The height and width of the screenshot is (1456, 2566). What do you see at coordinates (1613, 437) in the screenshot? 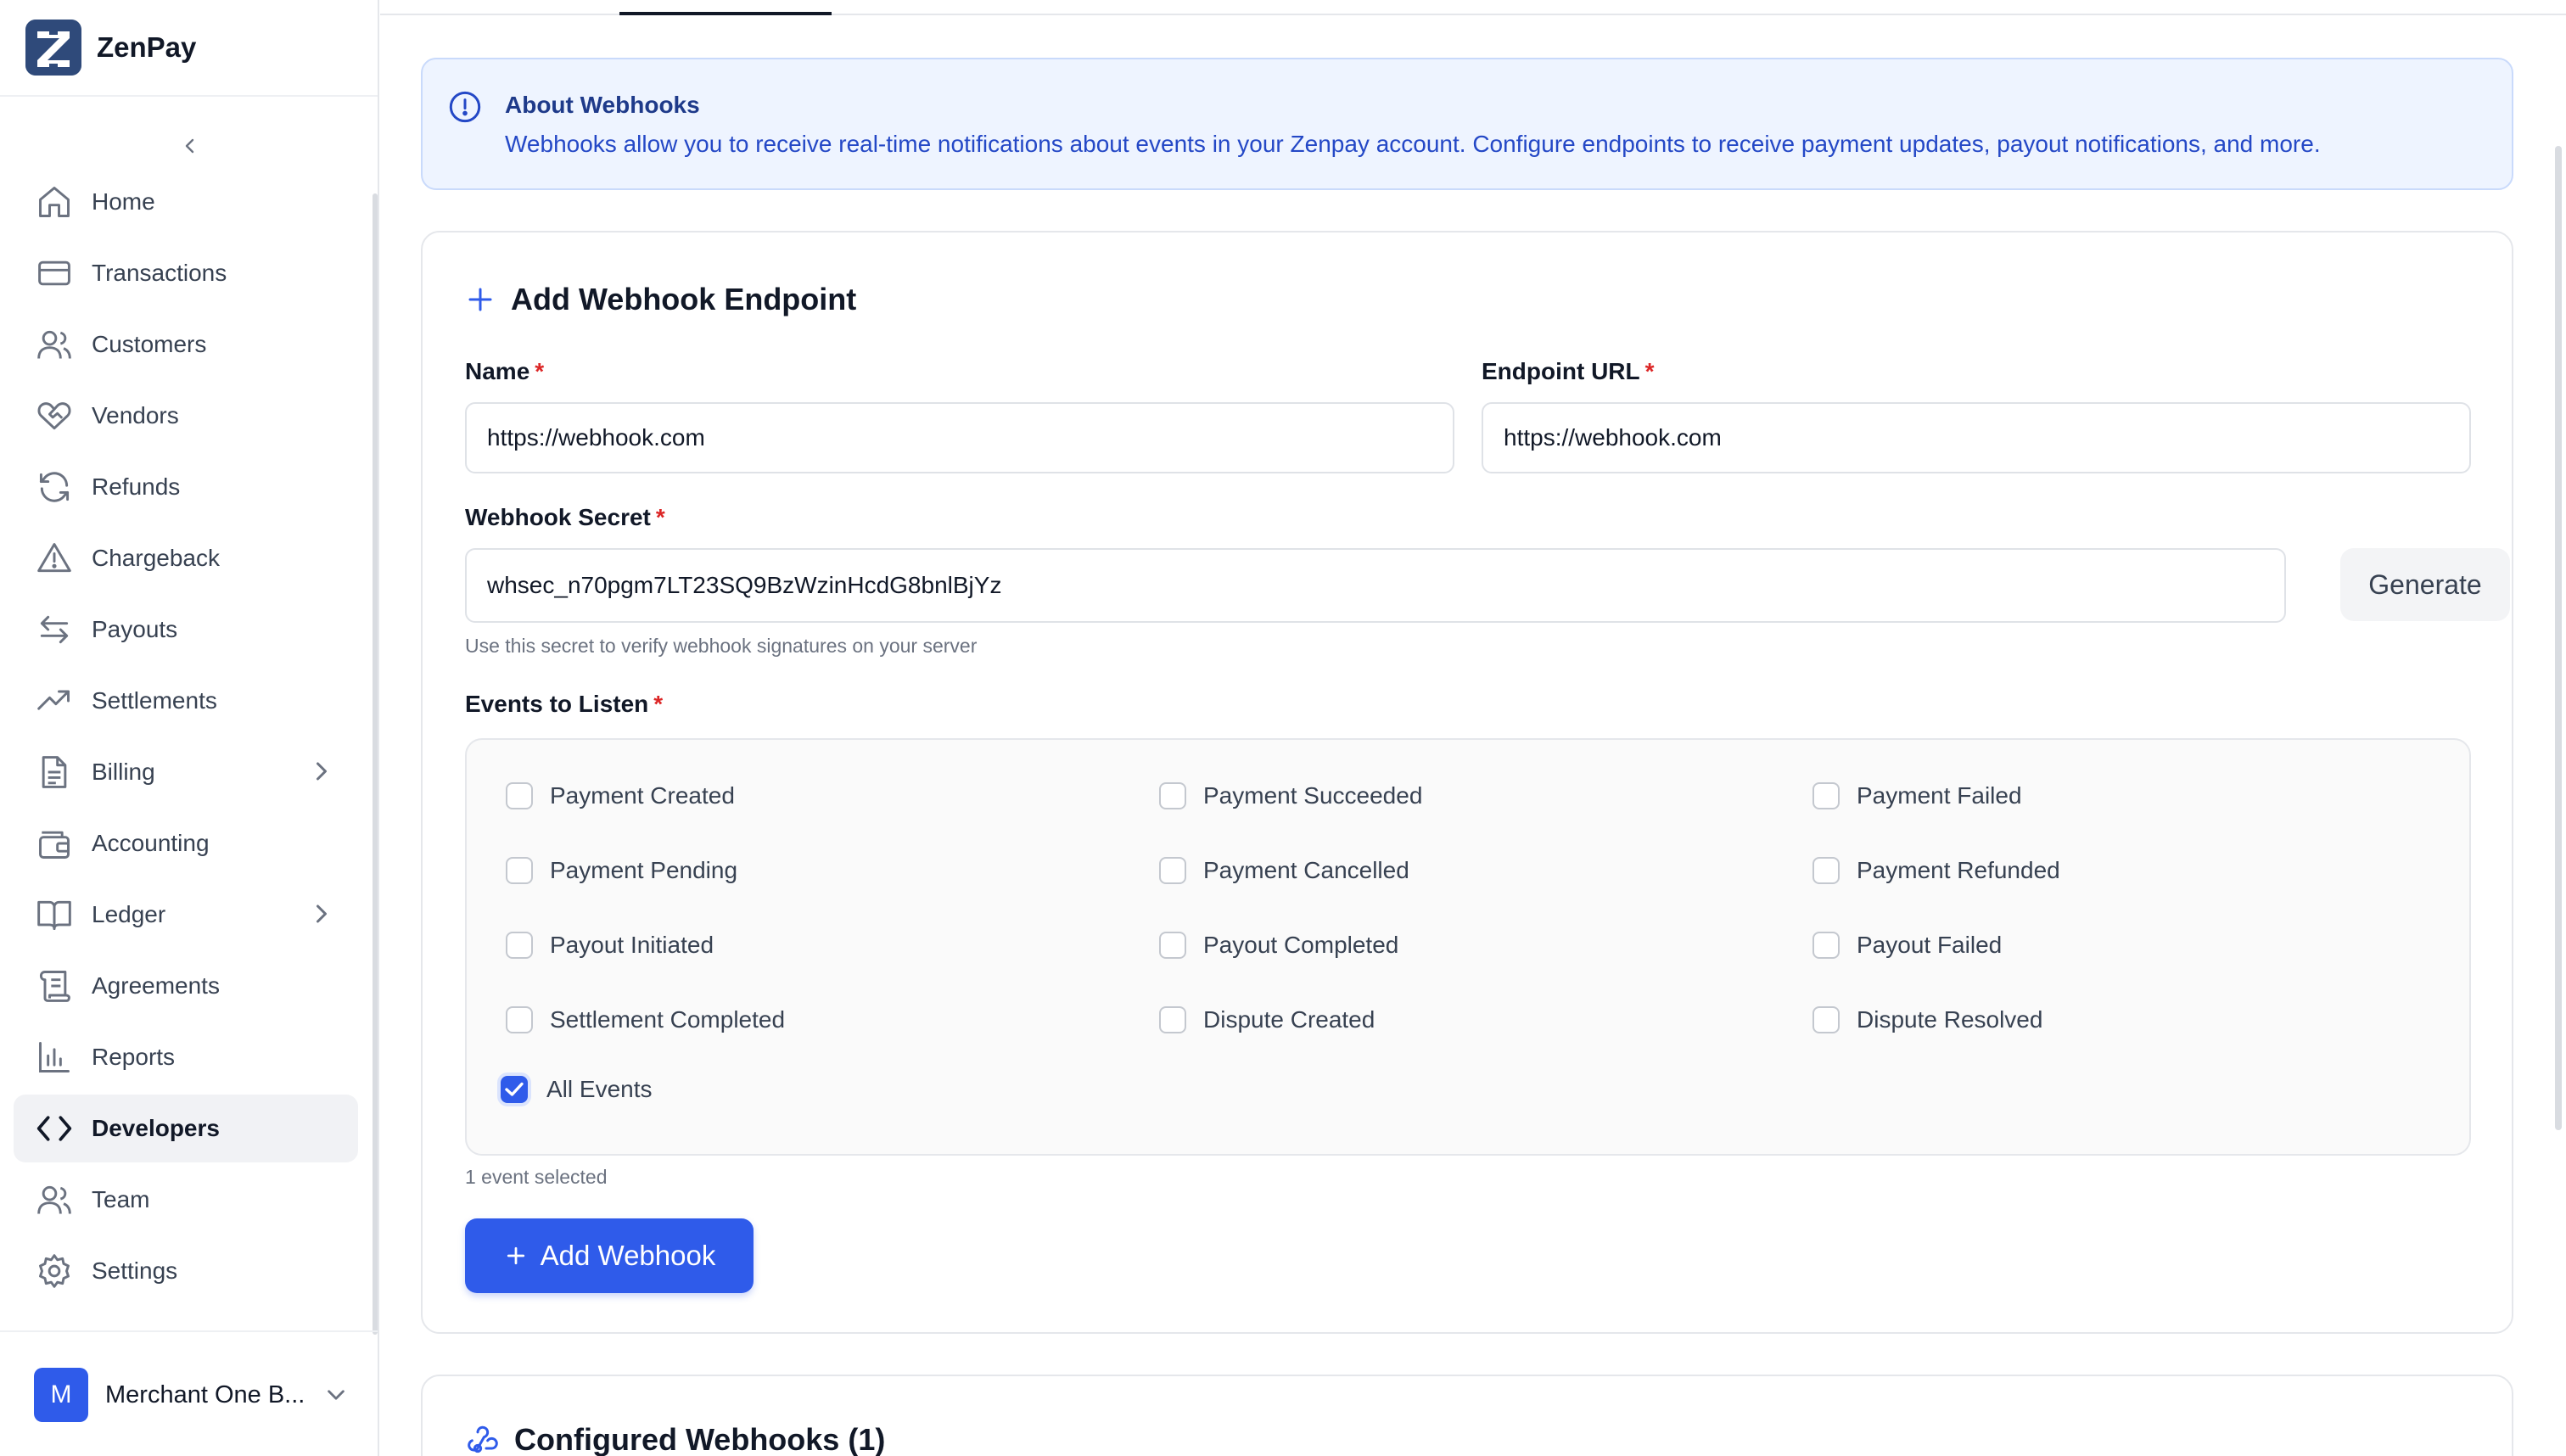
I see `endpoint-url-input-value: https://webhook.com` at bounding box center [1613, 437].